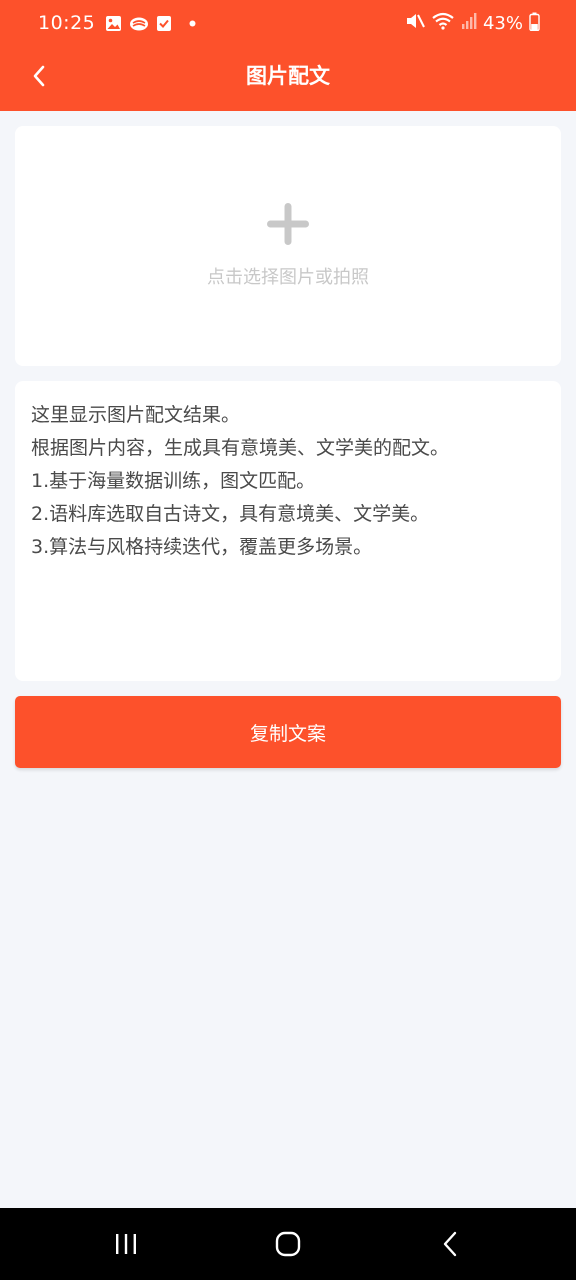 This screenshot has width=576, height=1280. What do you see at coordinates (202, 547) in the screenshot?
I see `result-line: 3.算法与风格持续迭代，覆盖更多场景。` at bounding box center [202, 547].